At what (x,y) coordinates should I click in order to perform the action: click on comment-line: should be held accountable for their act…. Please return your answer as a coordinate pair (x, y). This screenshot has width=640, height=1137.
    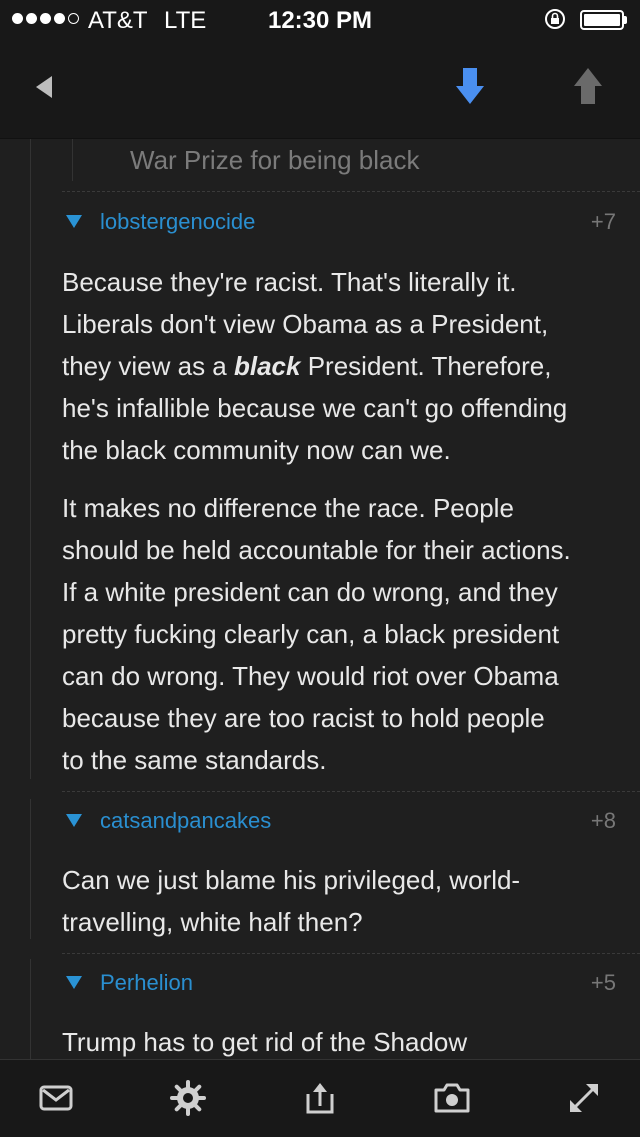
    Looking at the image, I should click on (316, 550).